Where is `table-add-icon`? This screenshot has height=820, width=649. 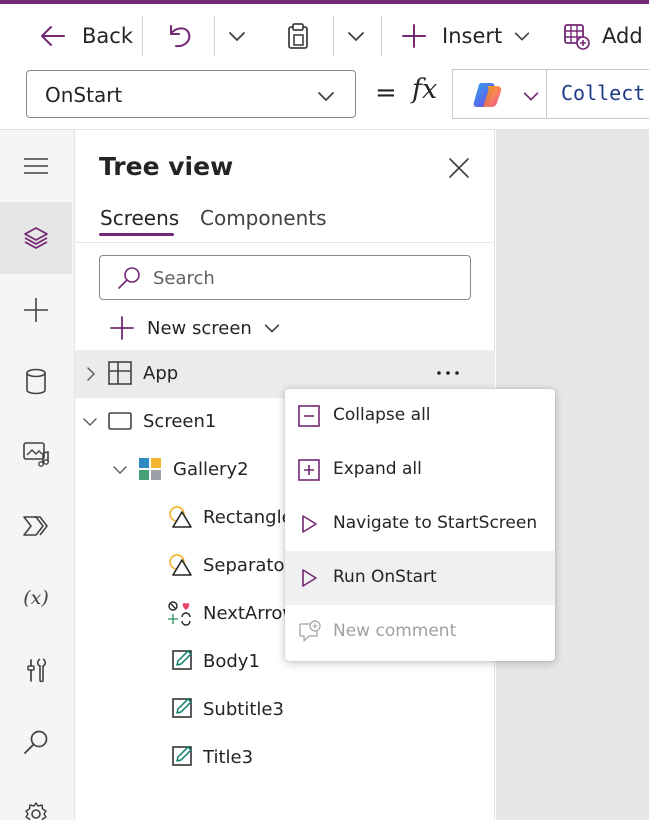 table-add-icon is located at coordinates (577, 37).